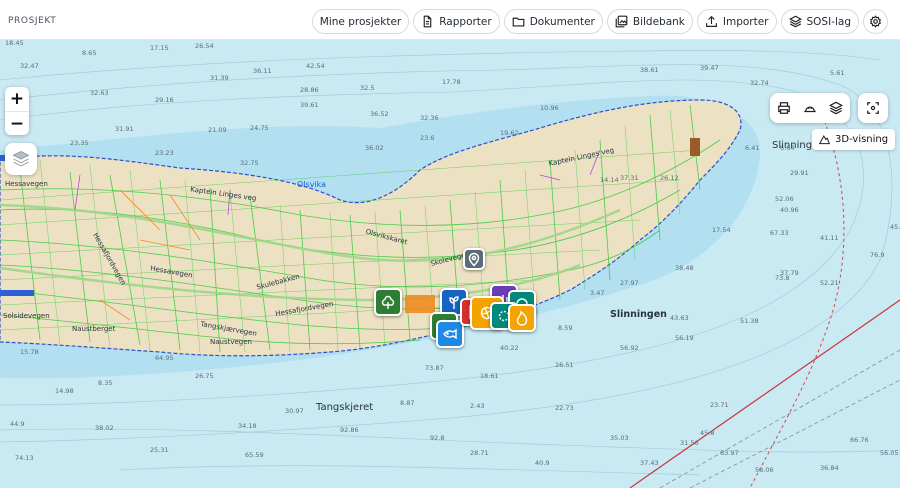  I want to click on depth-sounding: 43.63, so click(679, 318).